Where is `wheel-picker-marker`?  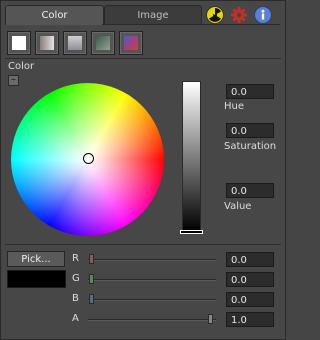
wheel-picker-marker is located at coordinates (88, 158).